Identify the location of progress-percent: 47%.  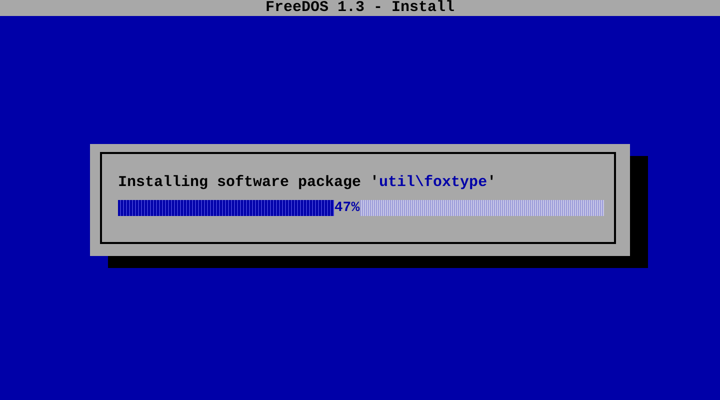
(347, 208).